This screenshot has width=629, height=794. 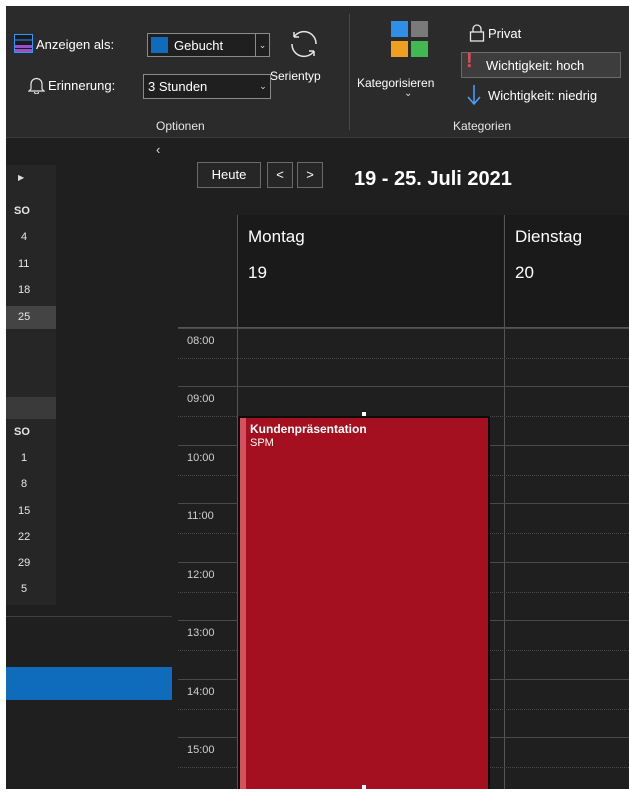 What do you see at coordinates (24, 458) in the screenshot?
I see `mini-calendar-day: 1` at bounding box center [24, 458].